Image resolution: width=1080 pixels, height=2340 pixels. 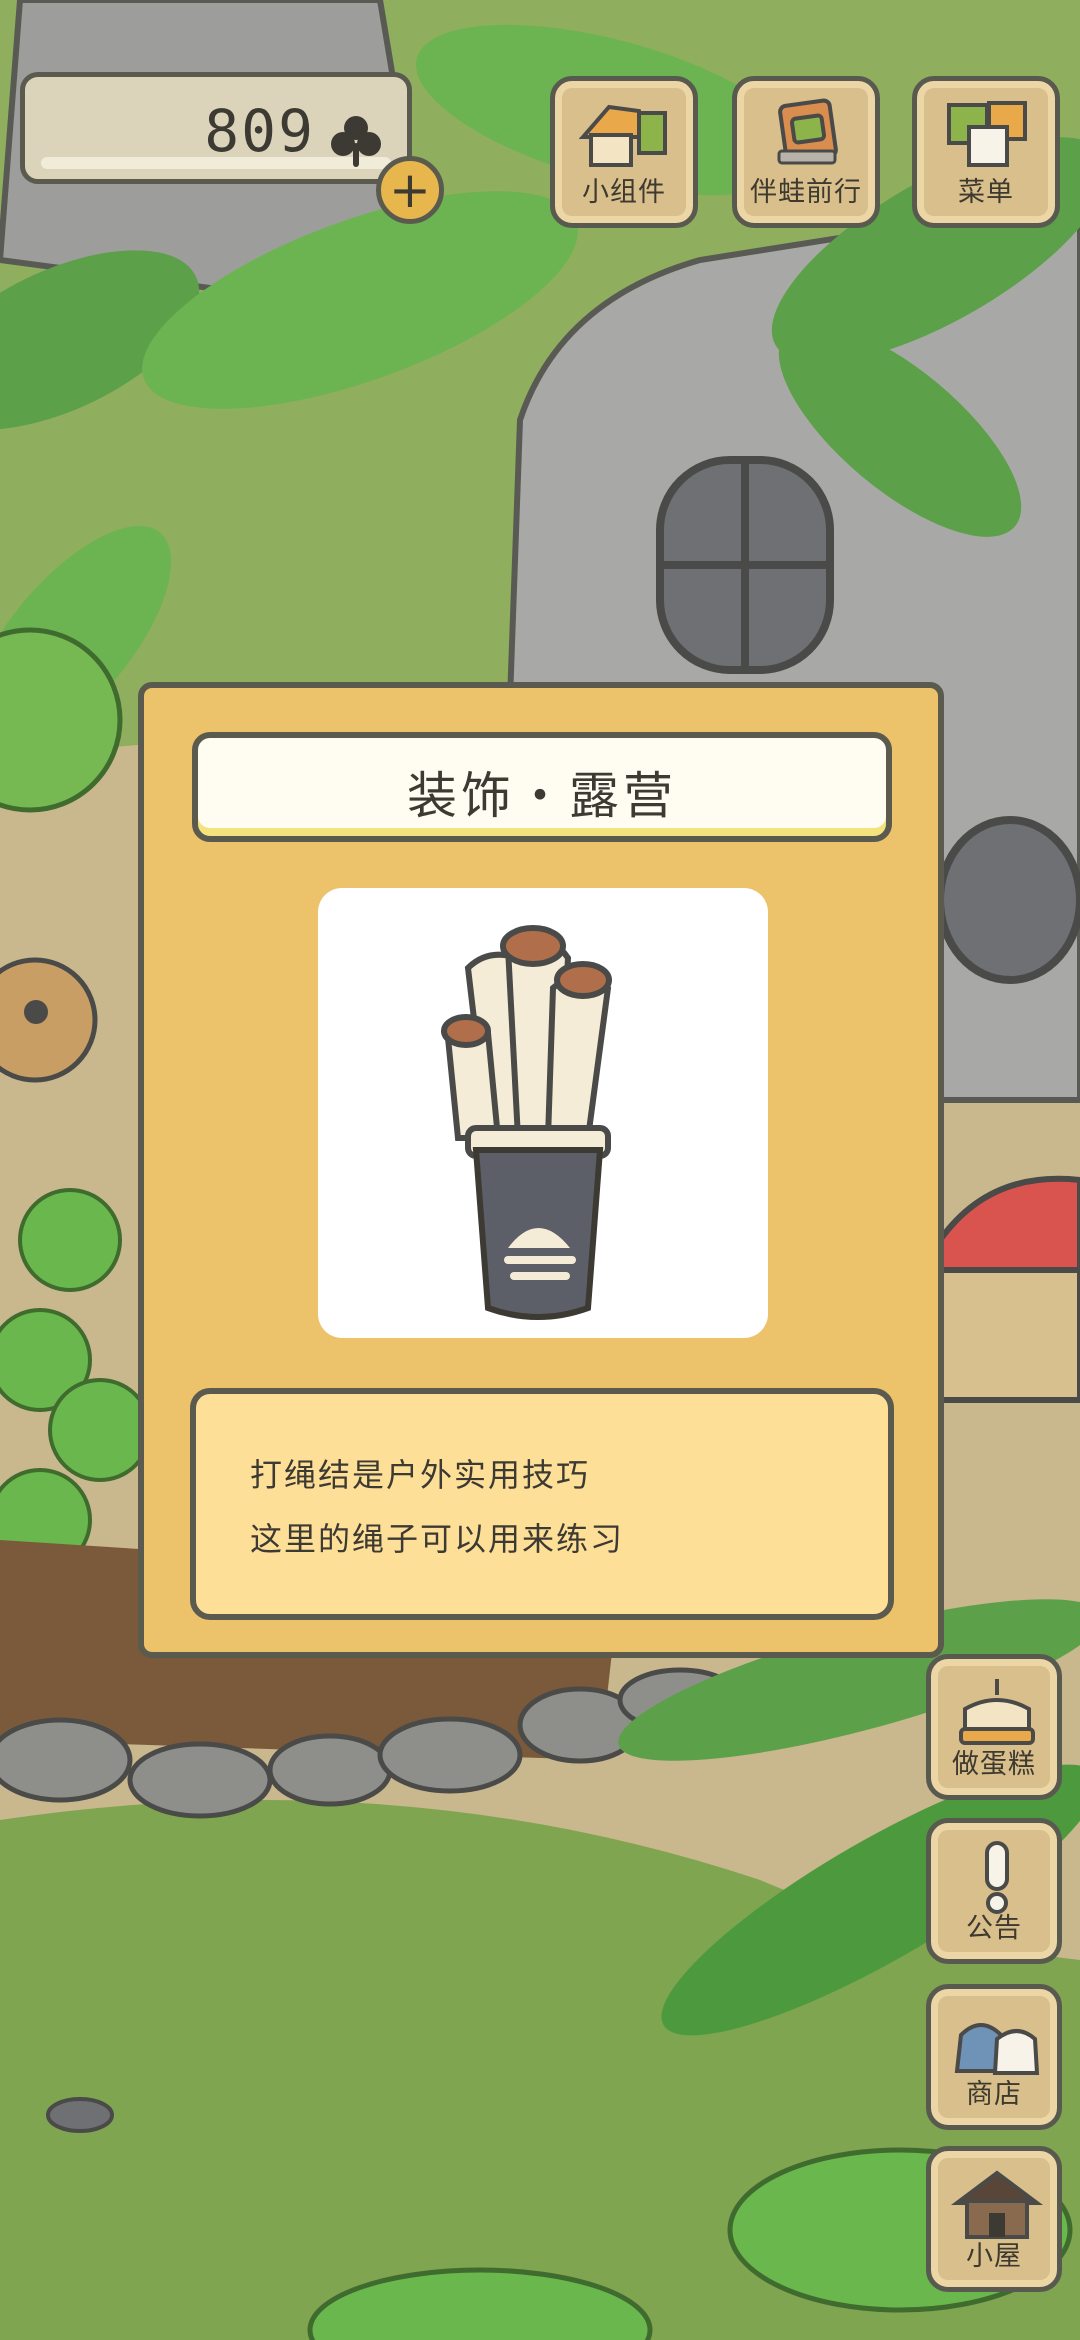 I want to click on description-line-1: 打绳结是户外实用技巧, so click(x=420, y=1475).